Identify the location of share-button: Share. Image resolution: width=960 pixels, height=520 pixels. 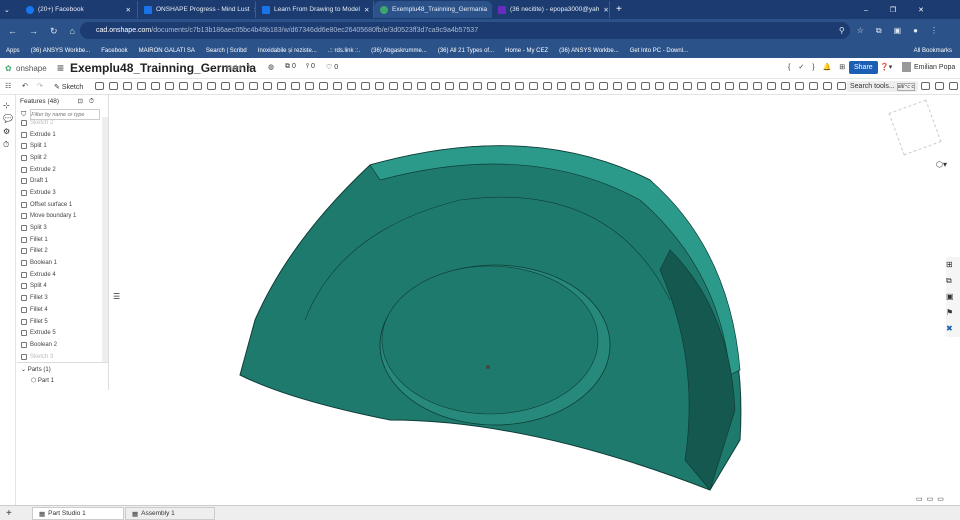
(863, 67).